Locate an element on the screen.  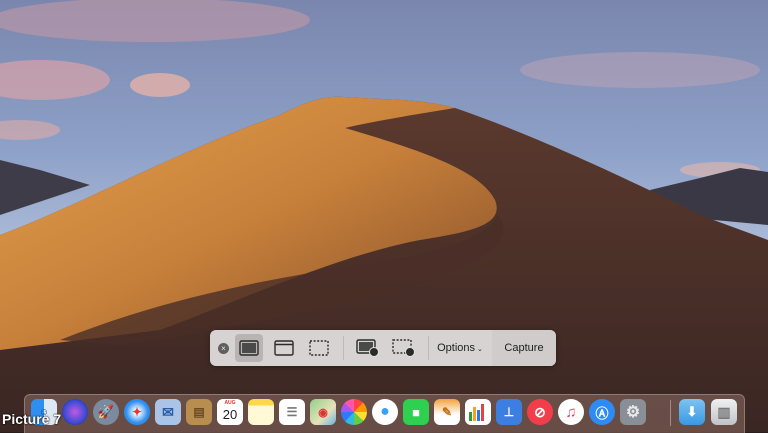
numbers-icon is located at coordinates (478, 412).